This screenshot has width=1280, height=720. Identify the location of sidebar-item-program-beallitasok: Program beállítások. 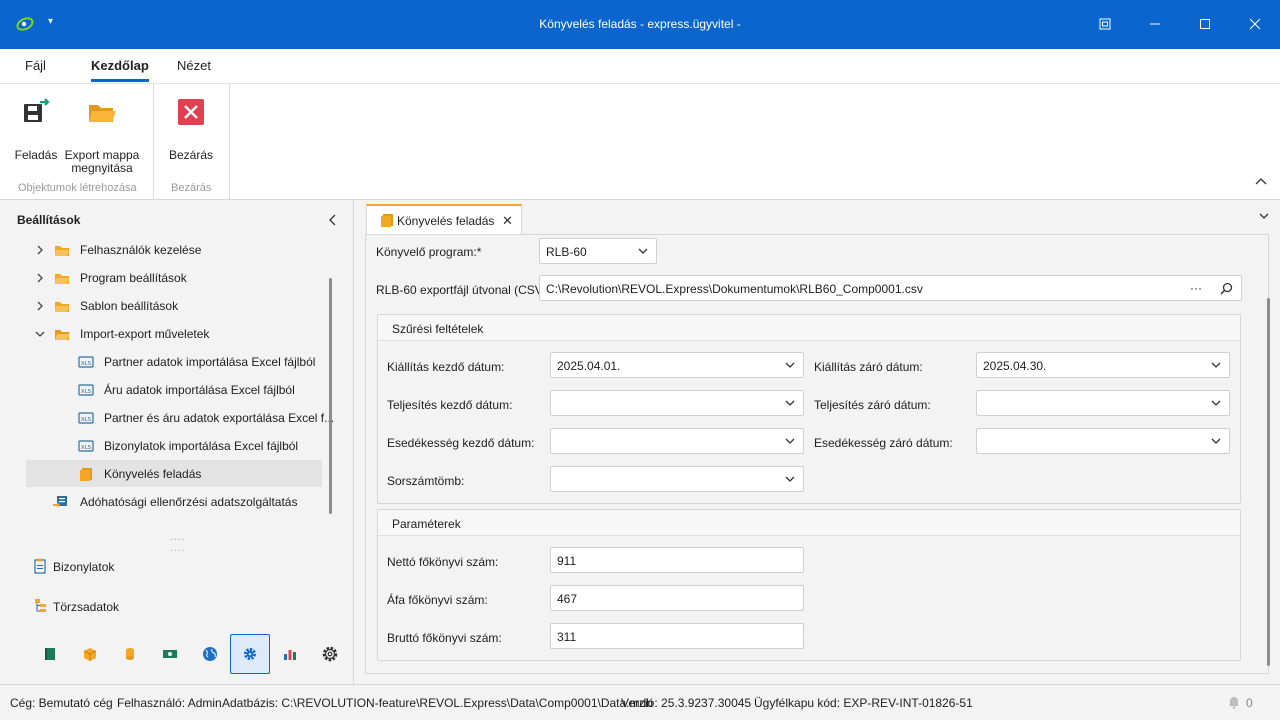
(179, 278).